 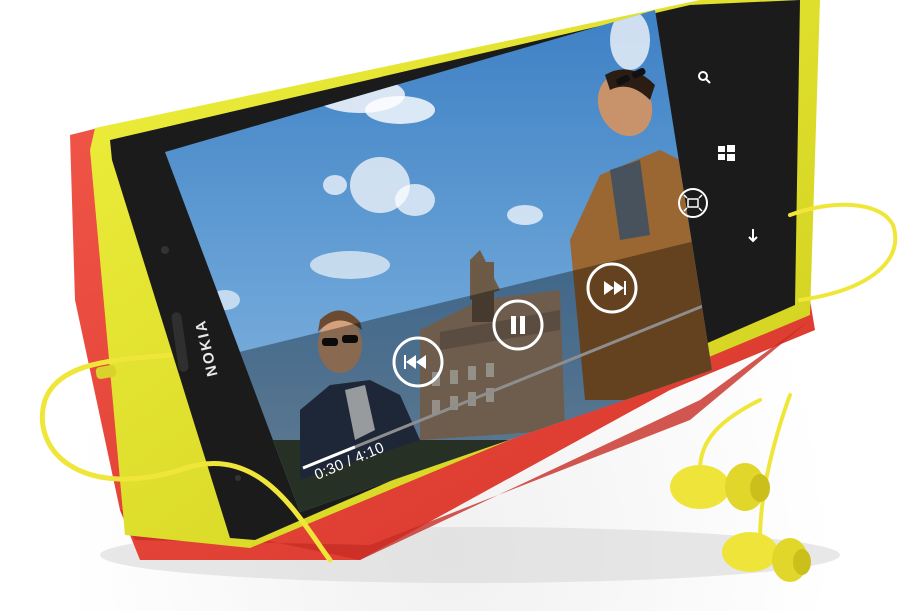 I want to click on front-camera, so click(x=165, y=250).